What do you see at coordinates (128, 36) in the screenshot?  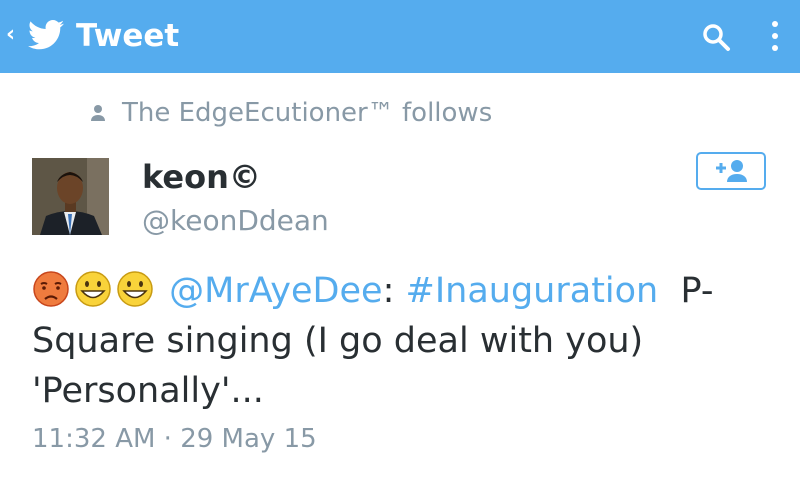 I see `page-title: Tweet` at bounding box center [128, 36].